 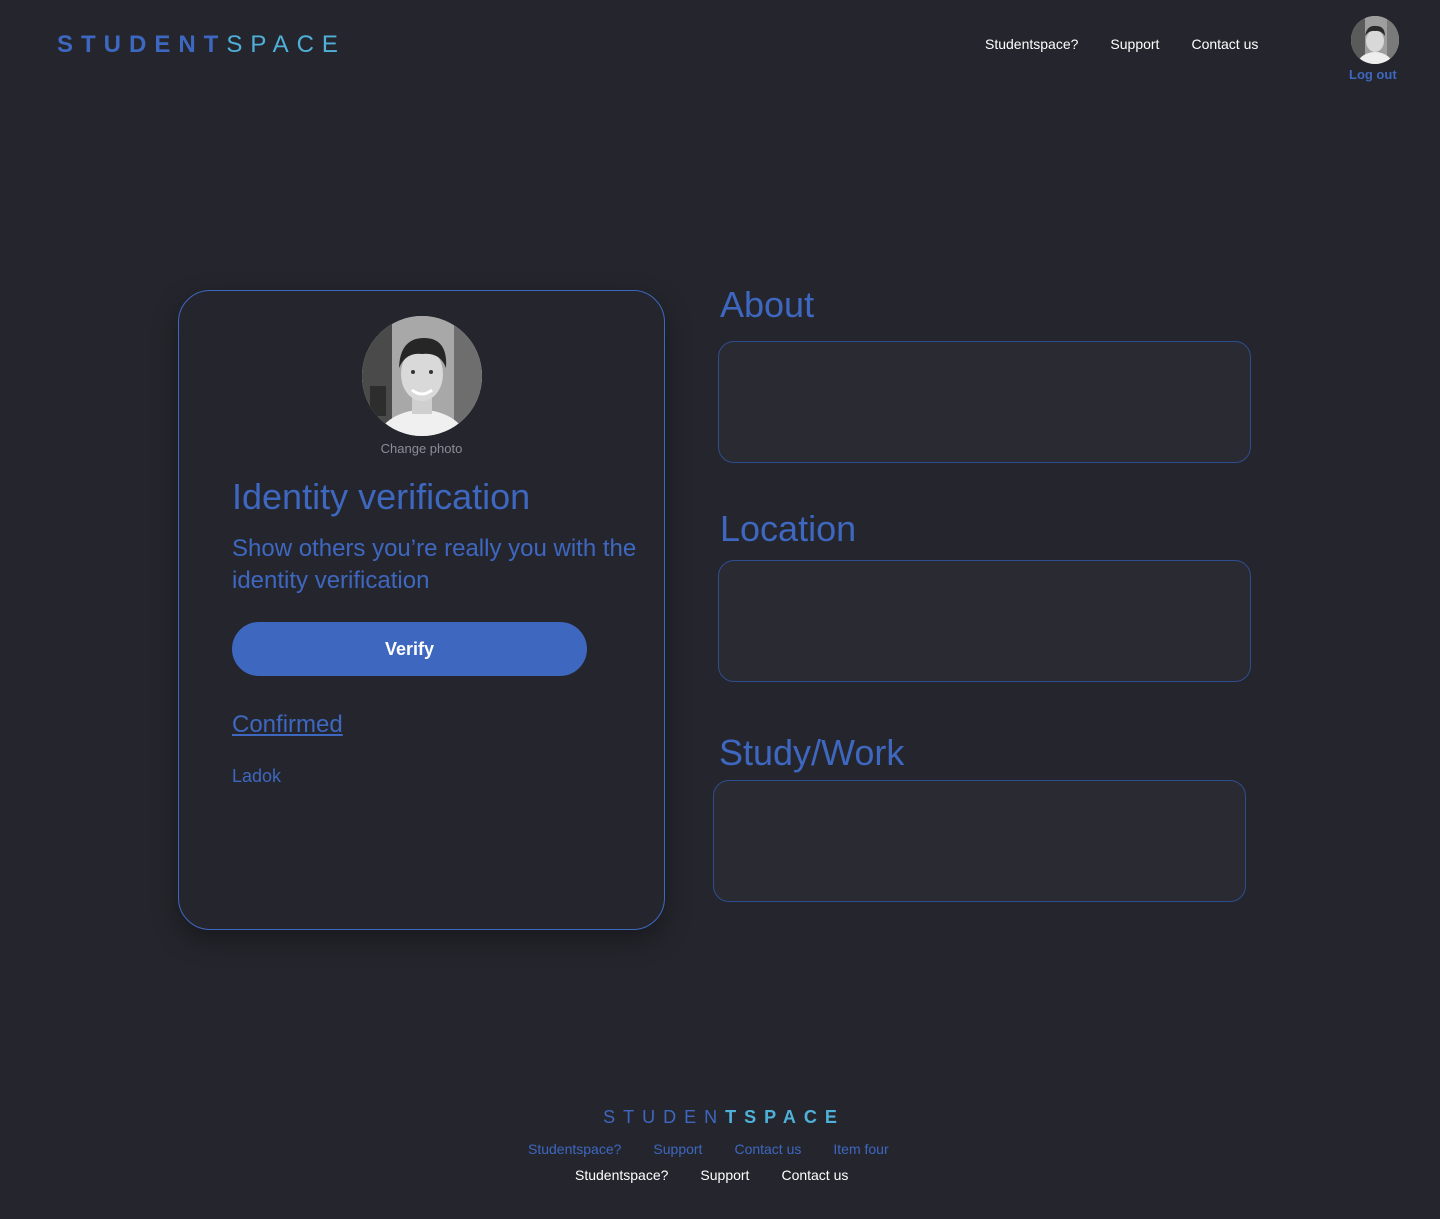 What do you see at coordinates (788, 528) in the screenshot?
I see `location-label: Location` at bounding box center [788, 528].